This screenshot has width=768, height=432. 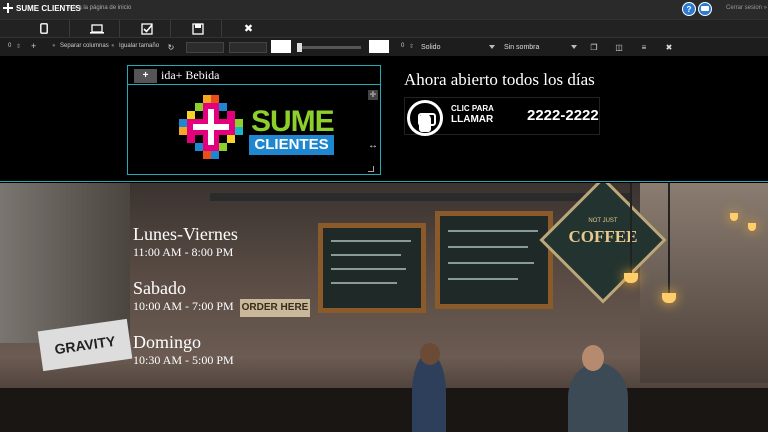 I want to click on hours-row: Sabado 10:00 AM - 7:00 PM, so click(x=185, y=295).